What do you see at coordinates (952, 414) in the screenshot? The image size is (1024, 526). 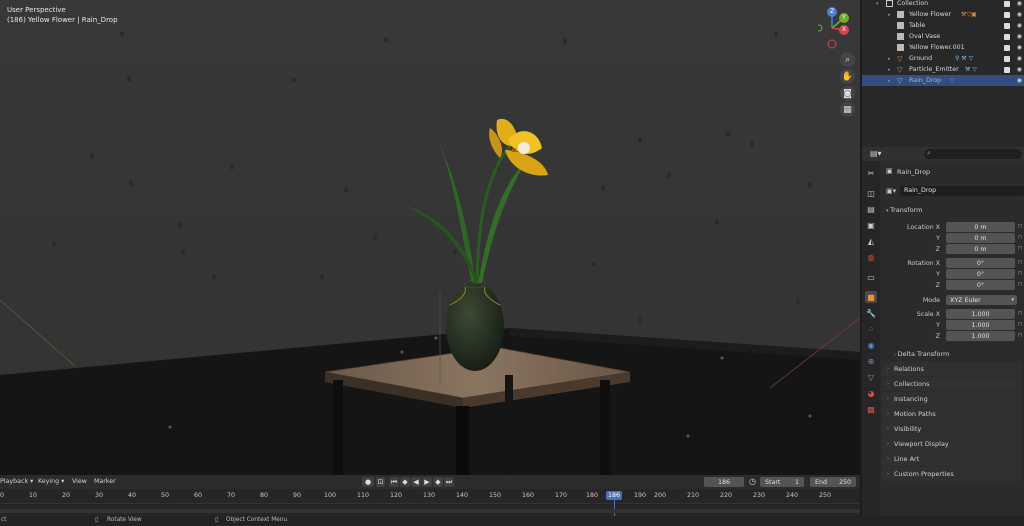 I see `panel-motion-paths: › Motion Paths` at bounding box center [952, 414].